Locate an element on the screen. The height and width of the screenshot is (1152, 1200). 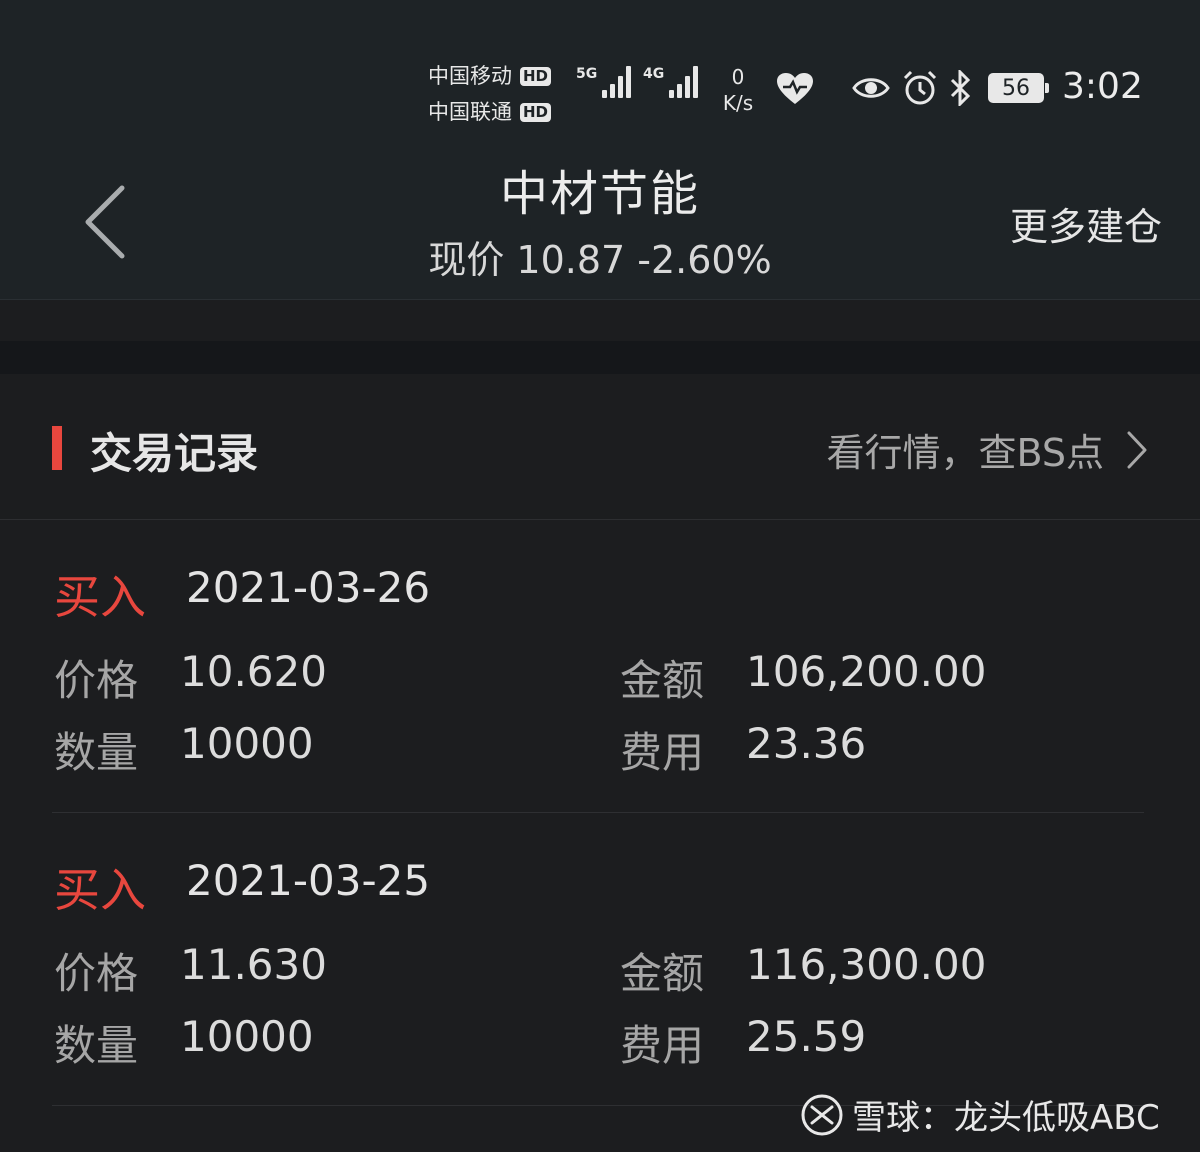
amount-value: 106,200.00 is located at coordinates (866, 671).